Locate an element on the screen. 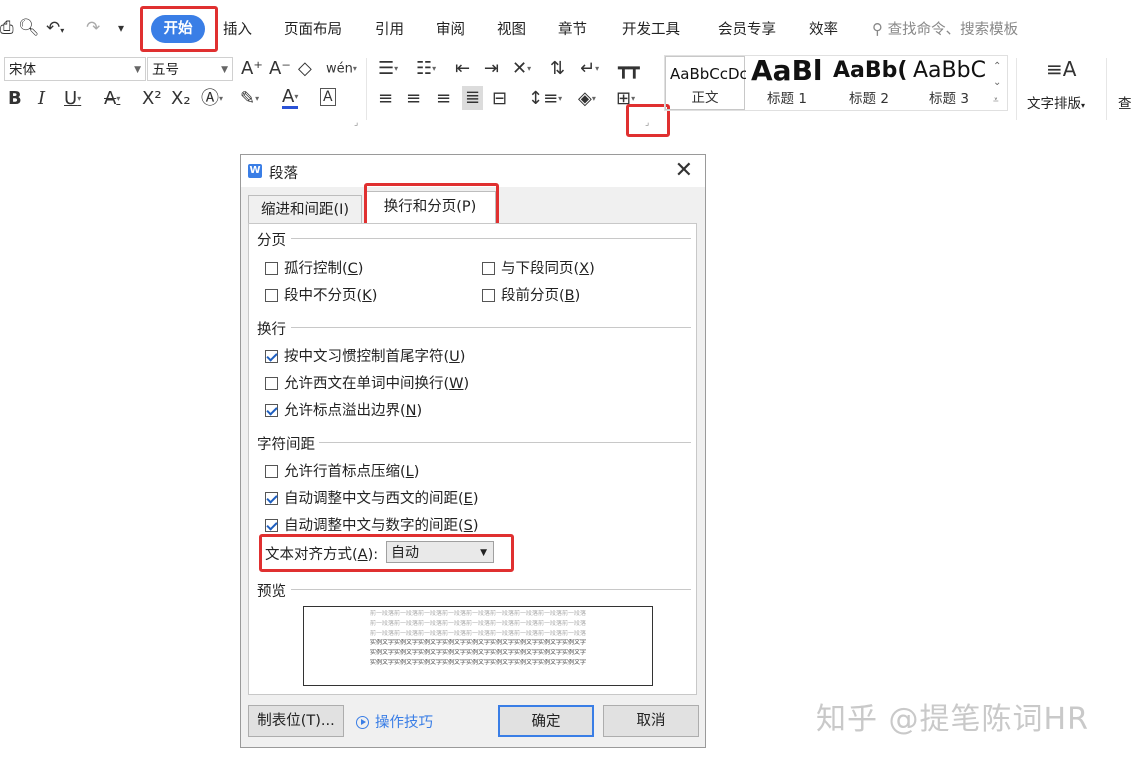 This screenshot has width=1132, height=758. checkbox-hanging-punctuation: 允许标点溢出边界(N) is located at coordinates (343, 409).